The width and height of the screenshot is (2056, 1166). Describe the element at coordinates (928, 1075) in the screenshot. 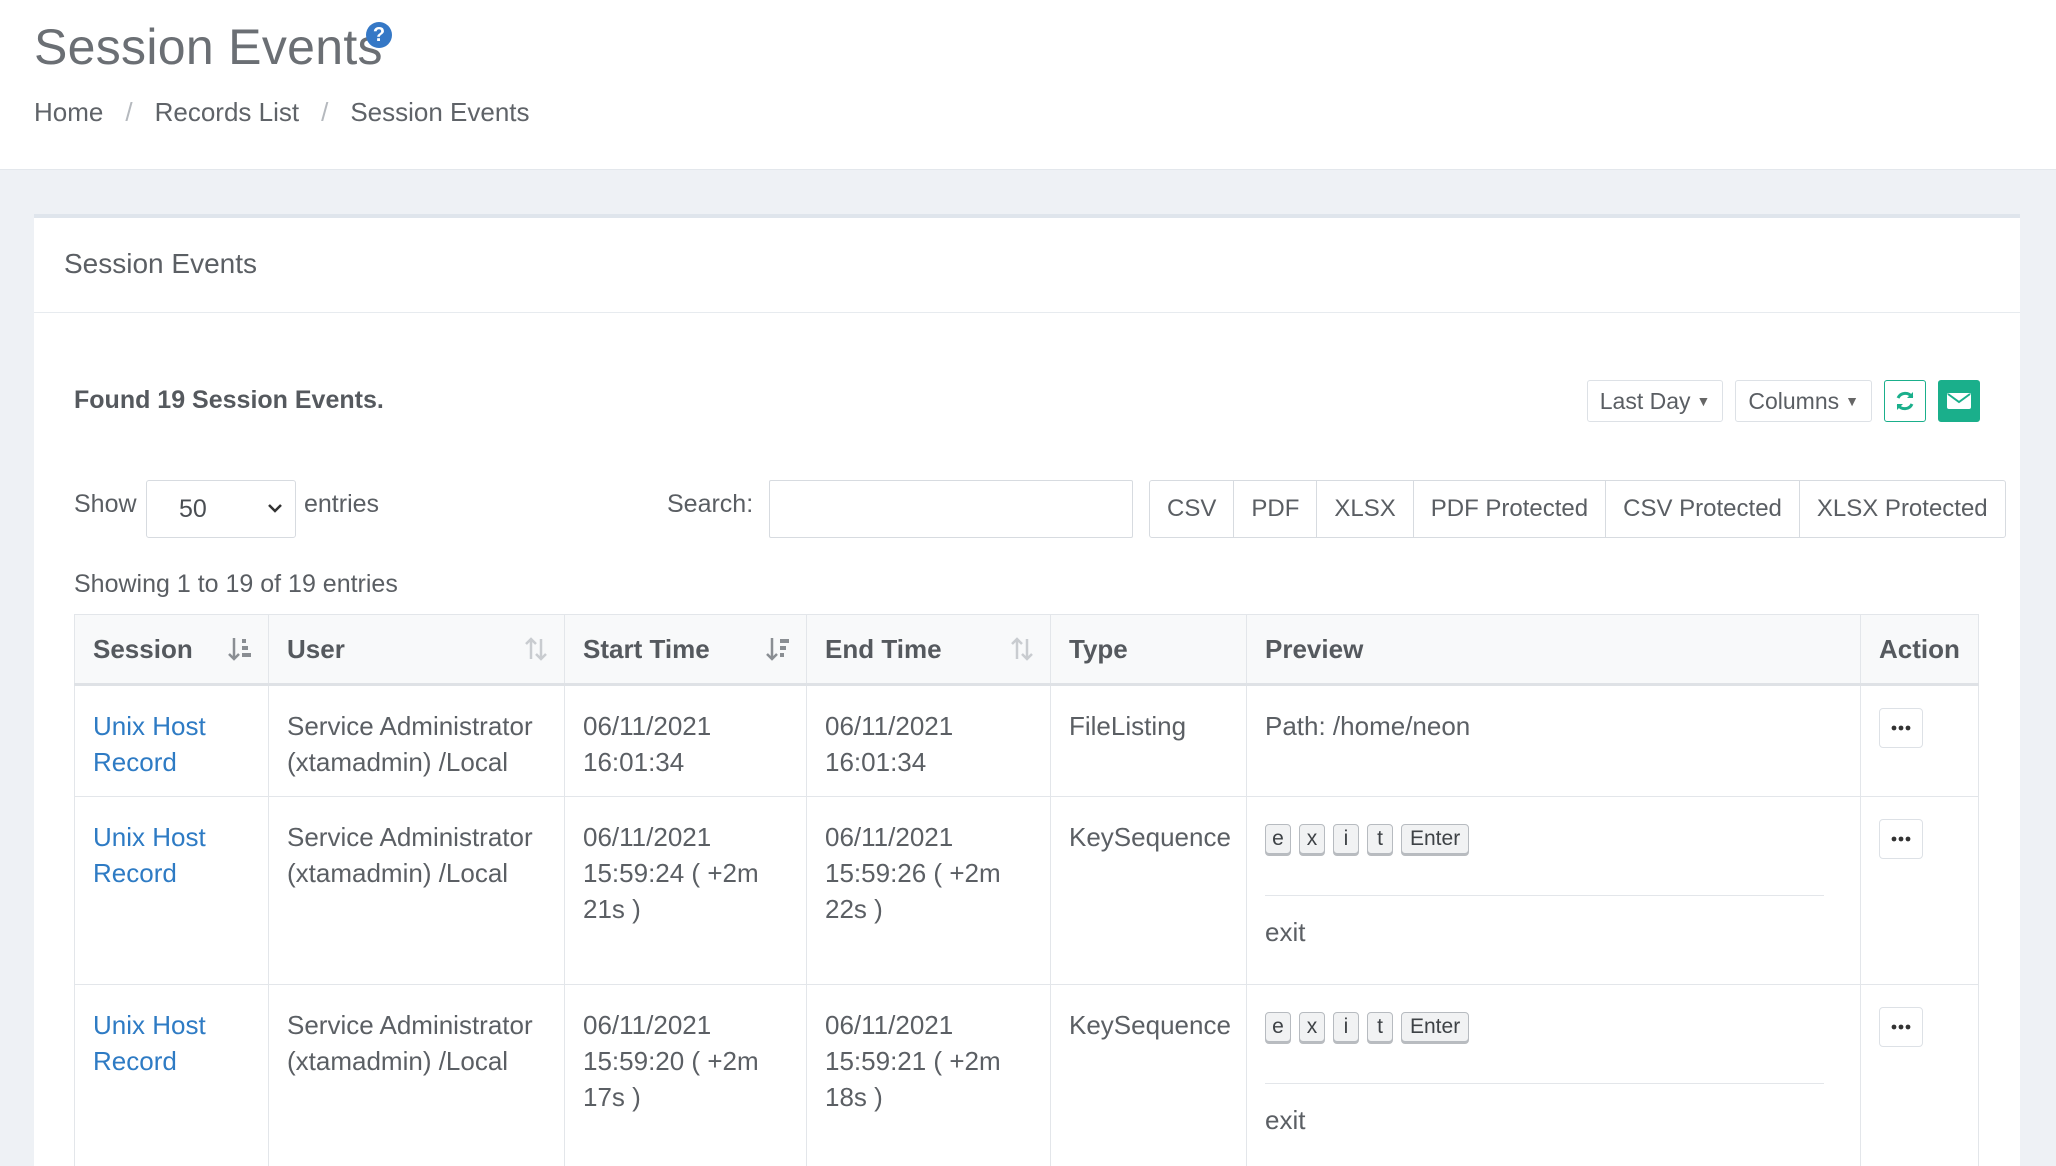

I see `end-time-cell: 06/11/2021 15:59:21 ( +2m 18s )` at that location.